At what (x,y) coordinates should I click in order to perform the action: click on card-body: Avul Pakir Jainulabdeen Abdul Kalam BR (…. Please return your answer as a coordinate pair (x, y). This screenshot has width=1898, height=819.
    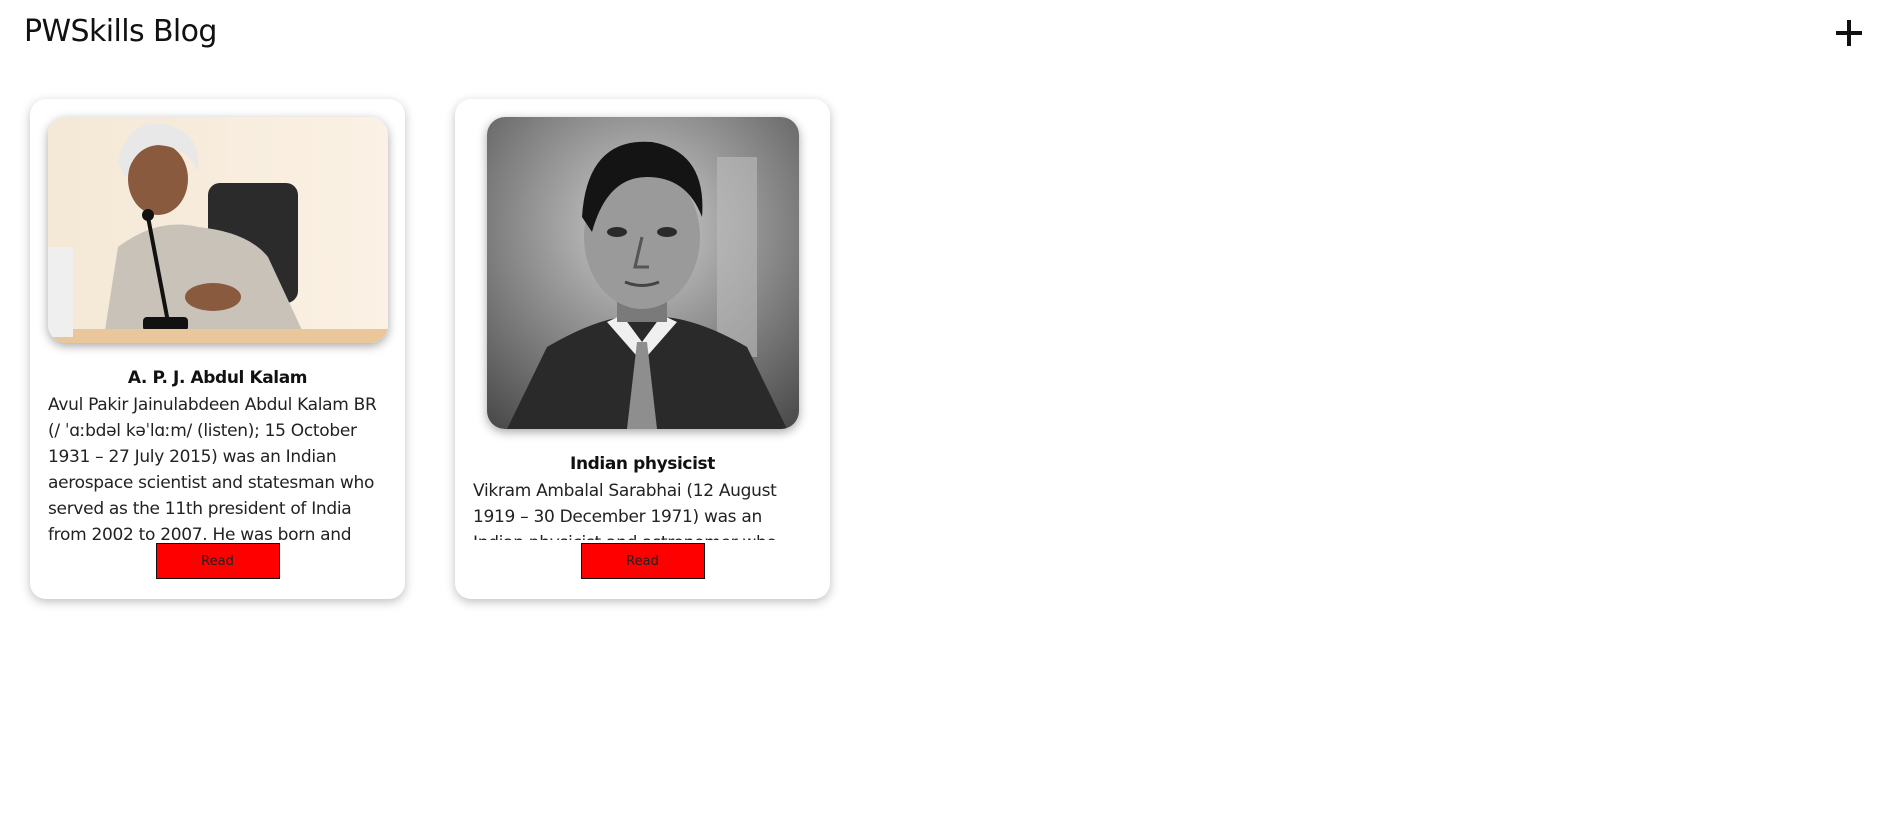
    Looking at the image, I should click on (212, 468).